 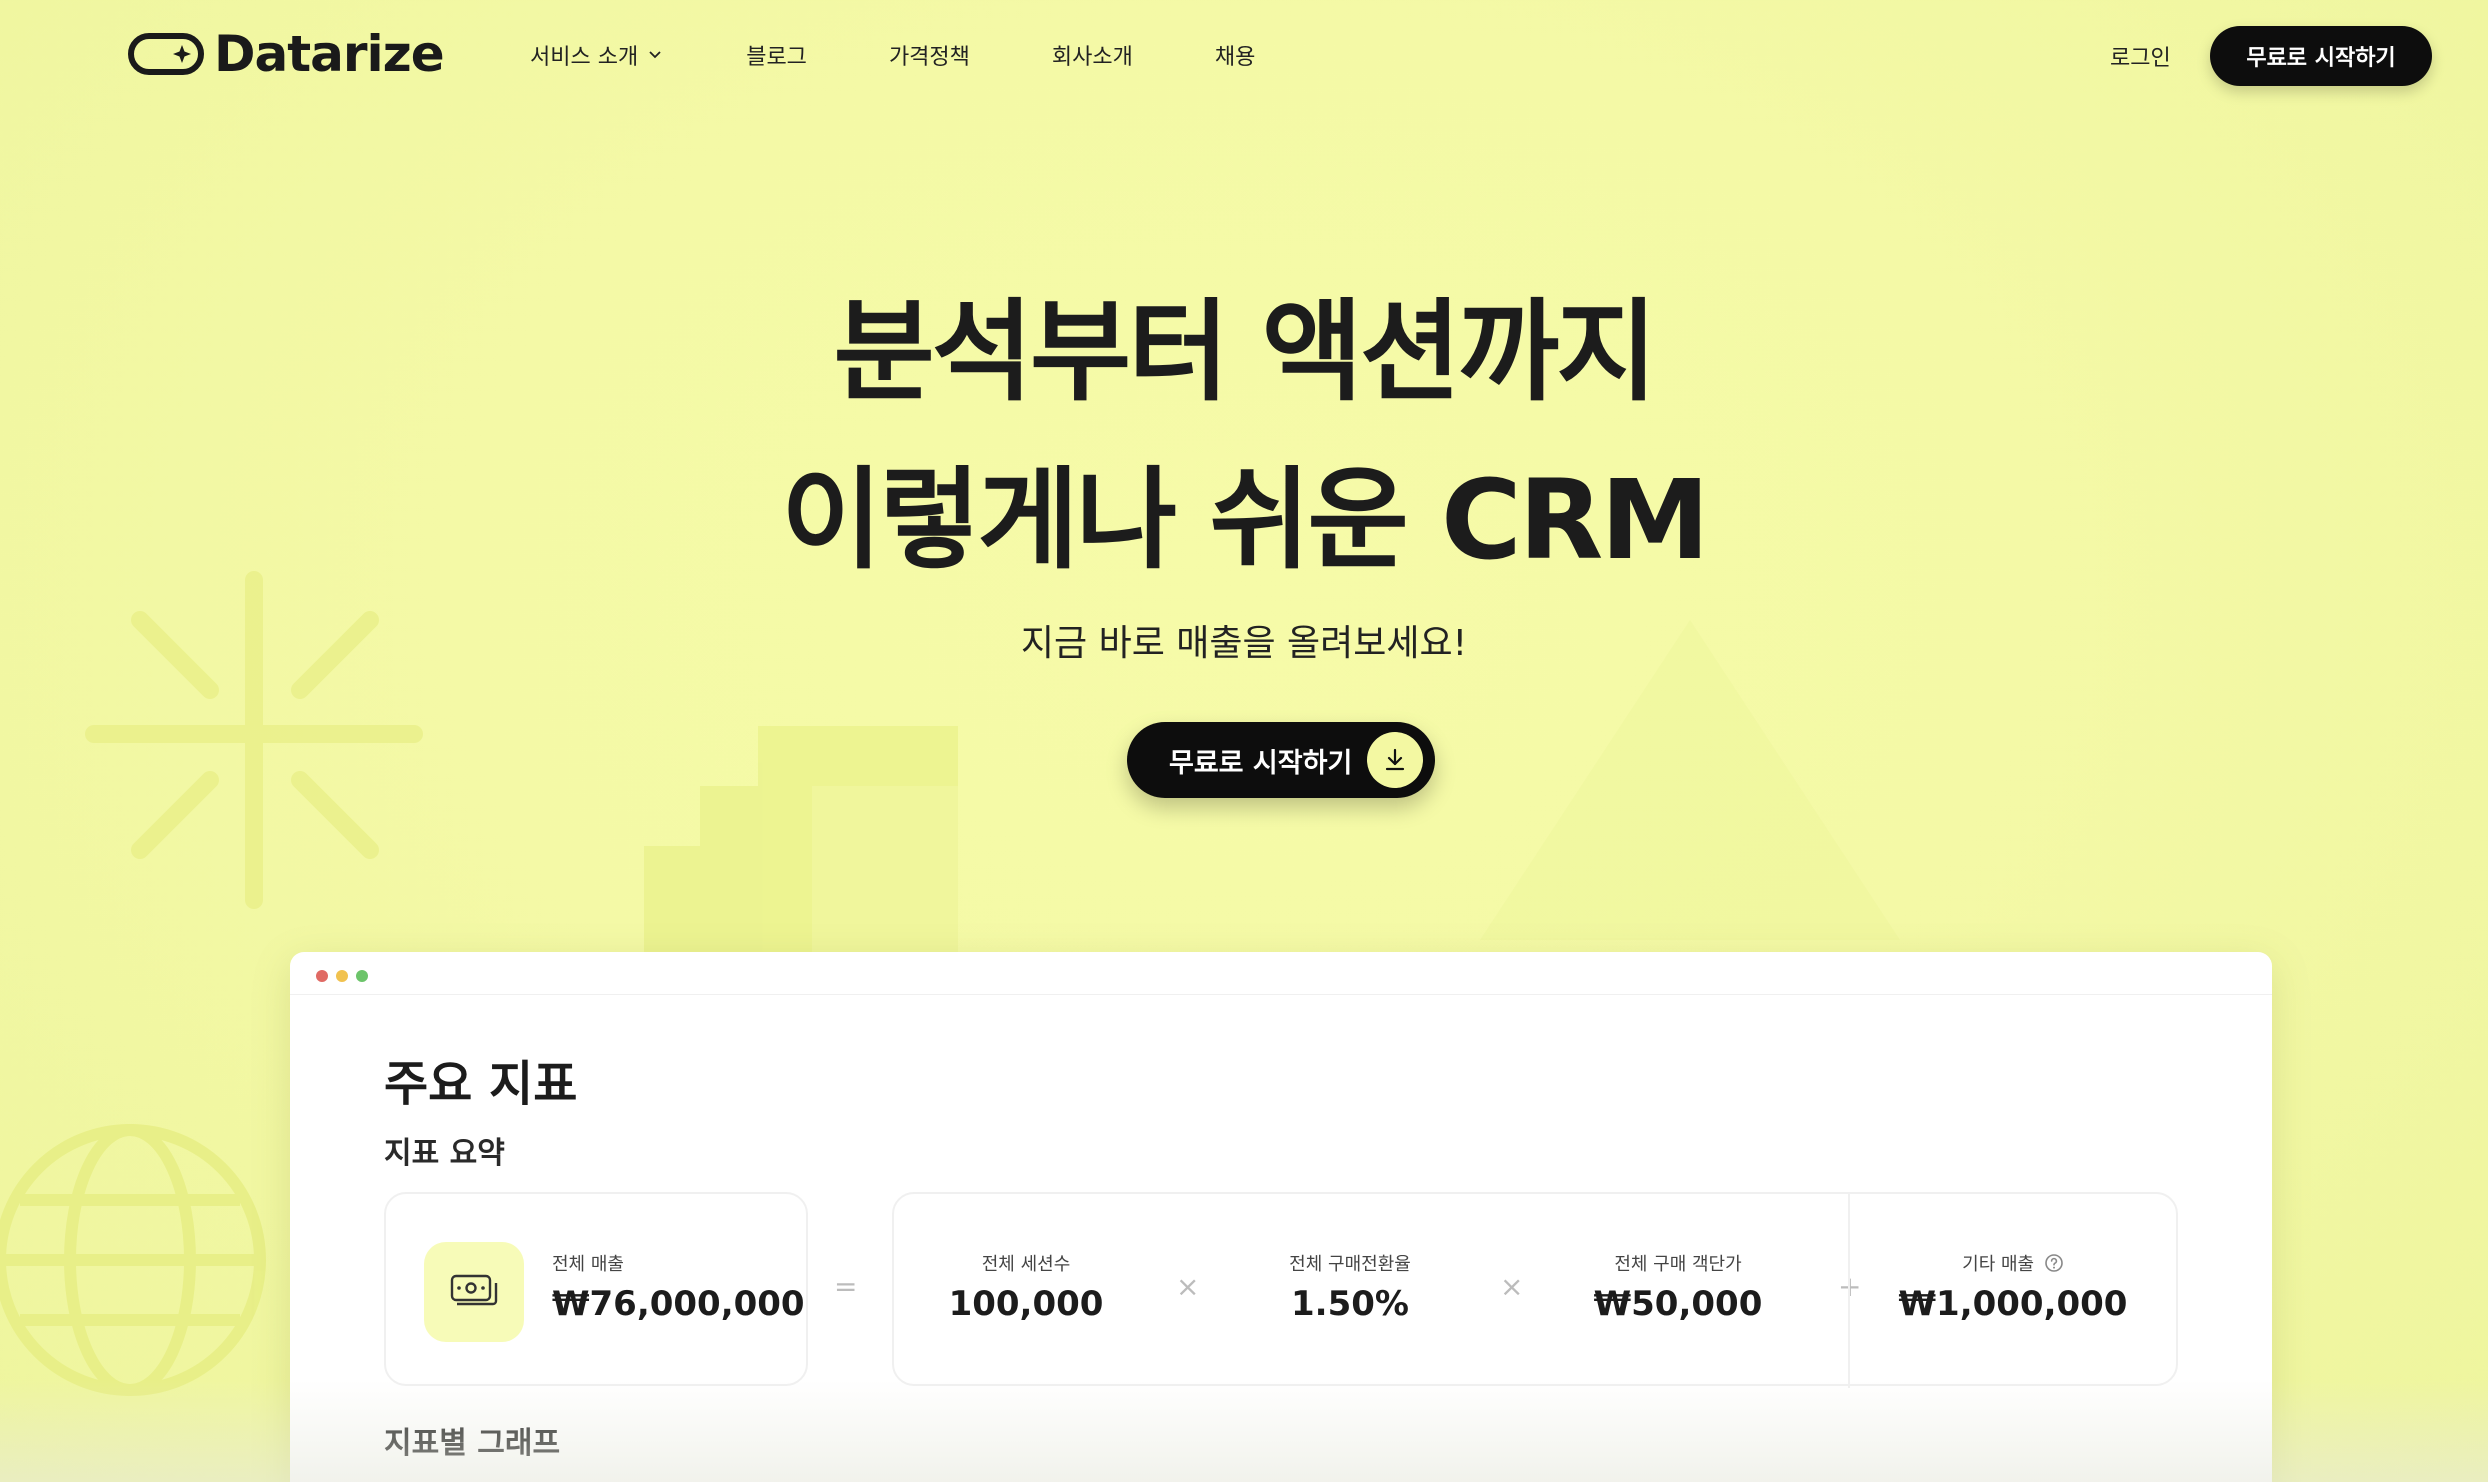 What do you see at coordinates (1245, 520) in the screenshot?
I see `hero-title-line2: 이렇게나 쉬운 CRM` at bounding box center [1245, 520].